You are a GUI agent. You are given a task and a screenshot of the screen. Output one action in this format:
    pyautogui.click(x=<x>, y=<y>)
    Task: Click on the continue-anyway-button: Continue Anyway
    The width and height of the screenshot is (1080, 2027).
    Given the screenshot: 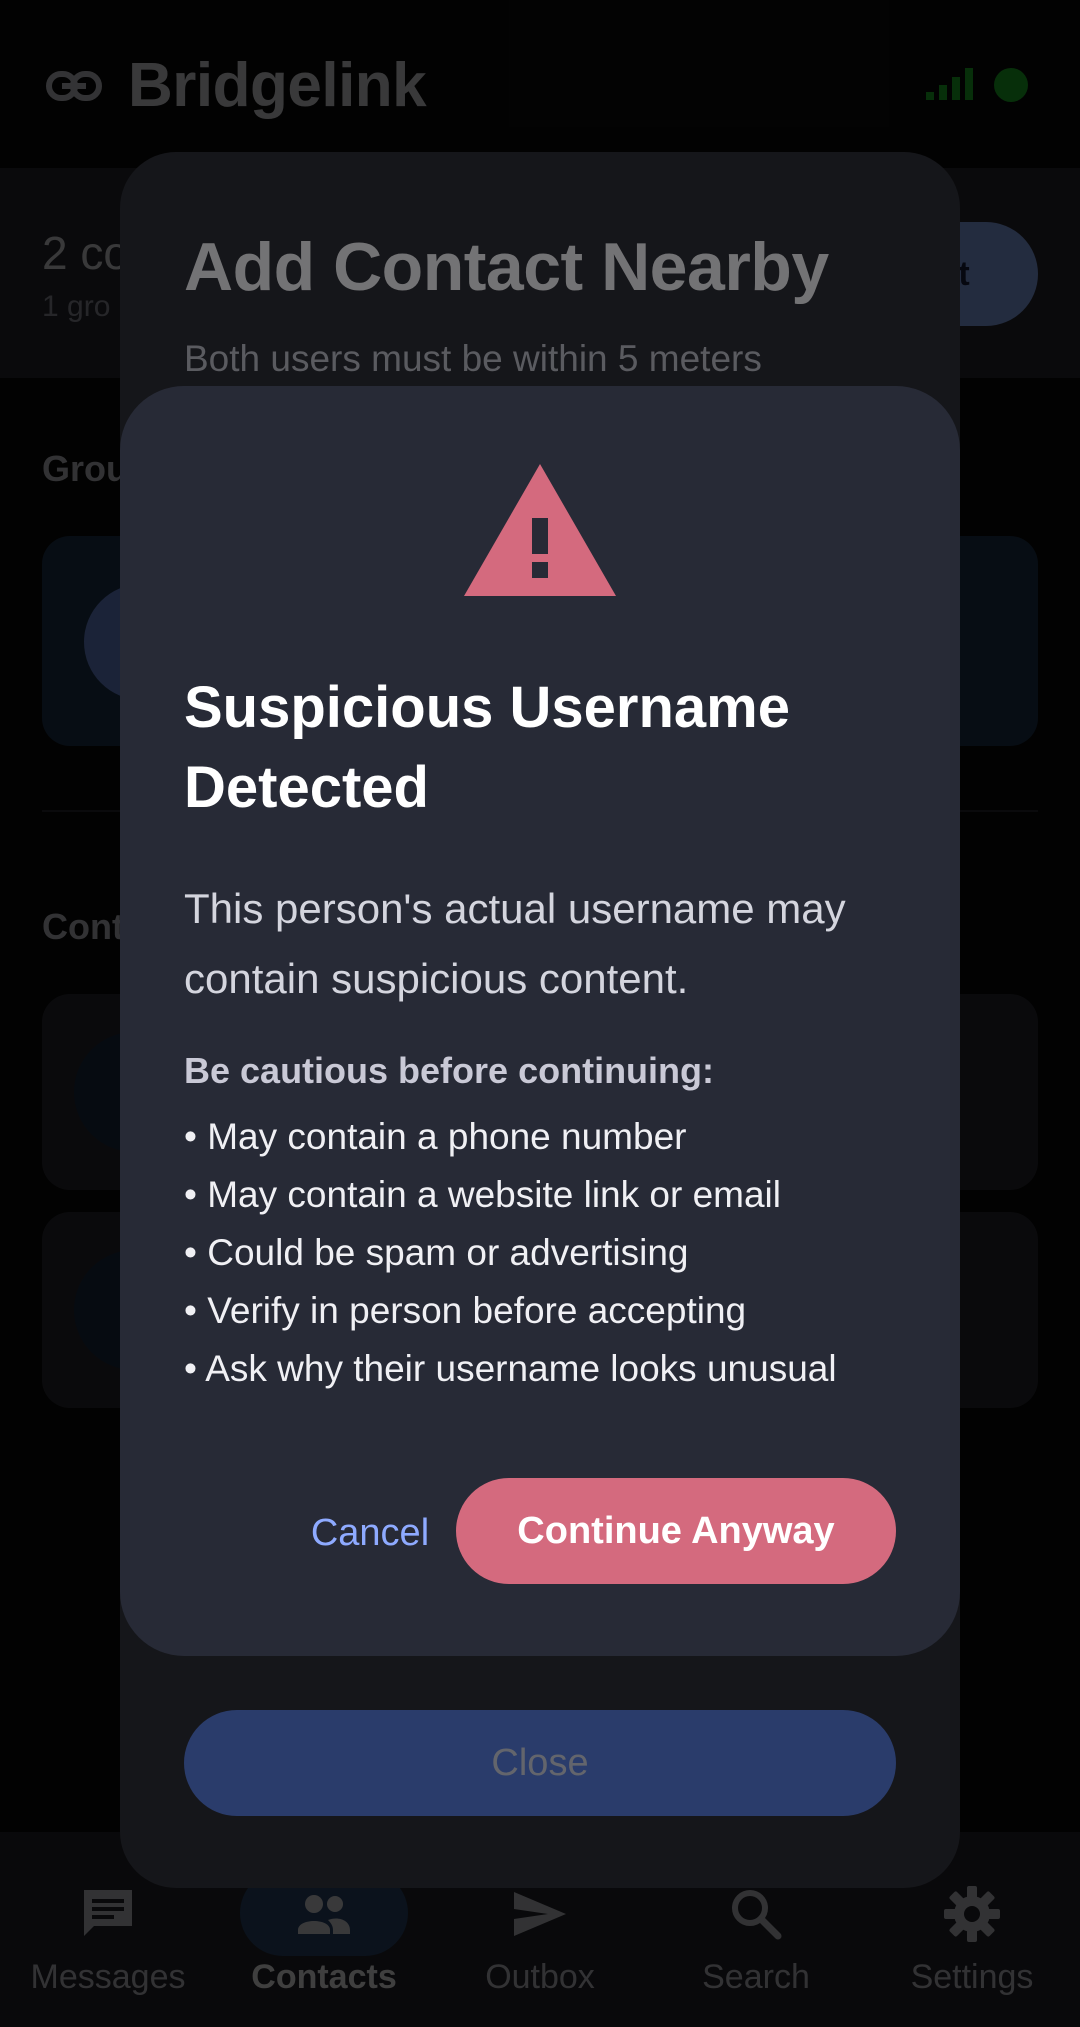 What is the action you would take?
    pyautogui.click(x=676, y=1531)
    